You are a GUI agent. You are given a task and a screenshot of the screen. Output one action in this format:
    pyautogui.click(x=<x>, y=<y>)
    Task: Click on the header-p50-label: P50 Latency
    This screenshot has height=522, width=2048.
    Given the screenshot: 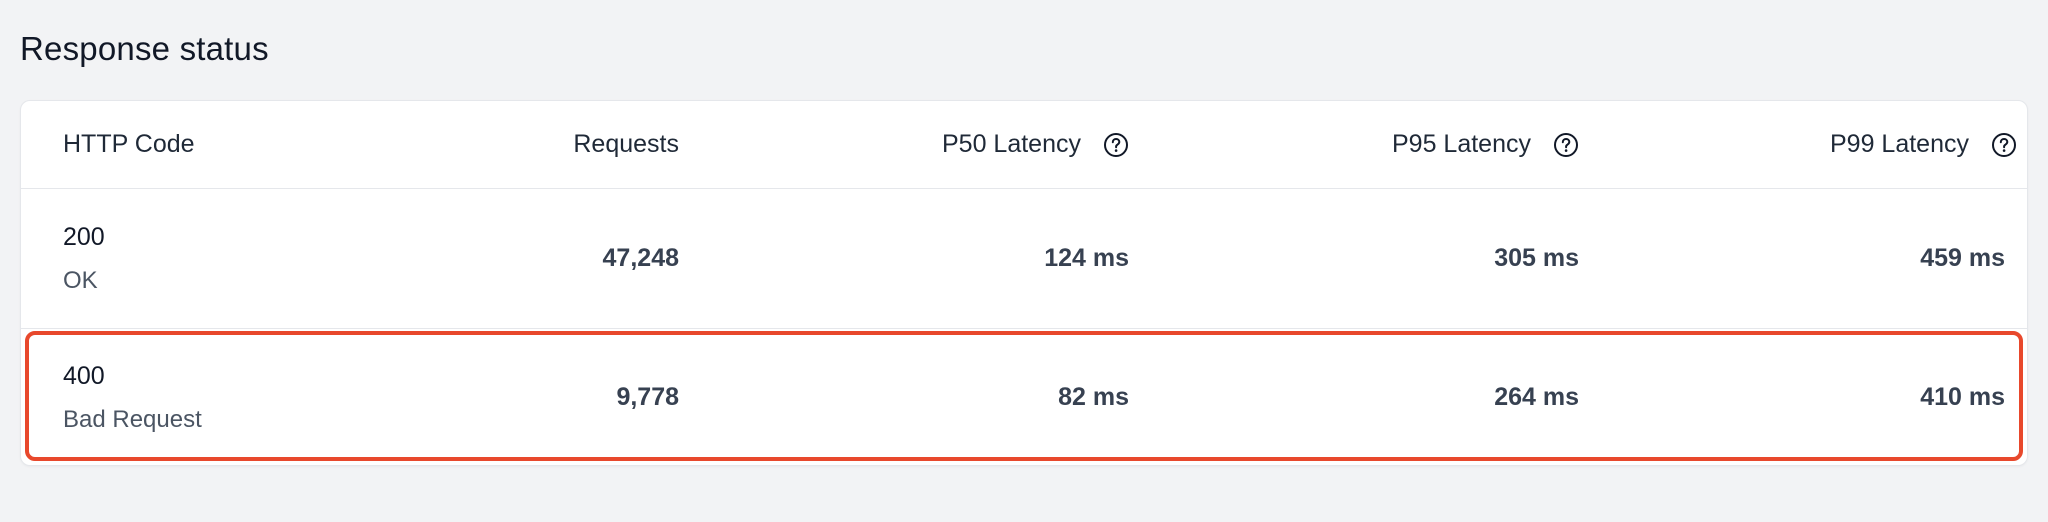 What is the action you would take?
    pyautogui.click(x=1011, y=144)
    